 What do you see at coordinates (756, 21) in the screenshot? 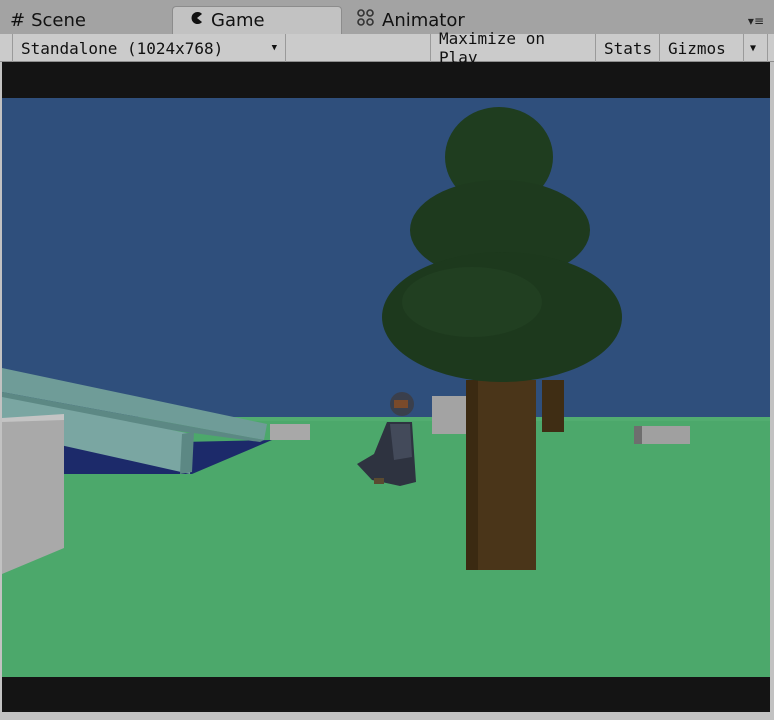
I see `panel-menu-icon: ▾≡` at bounding box center [756, 21].